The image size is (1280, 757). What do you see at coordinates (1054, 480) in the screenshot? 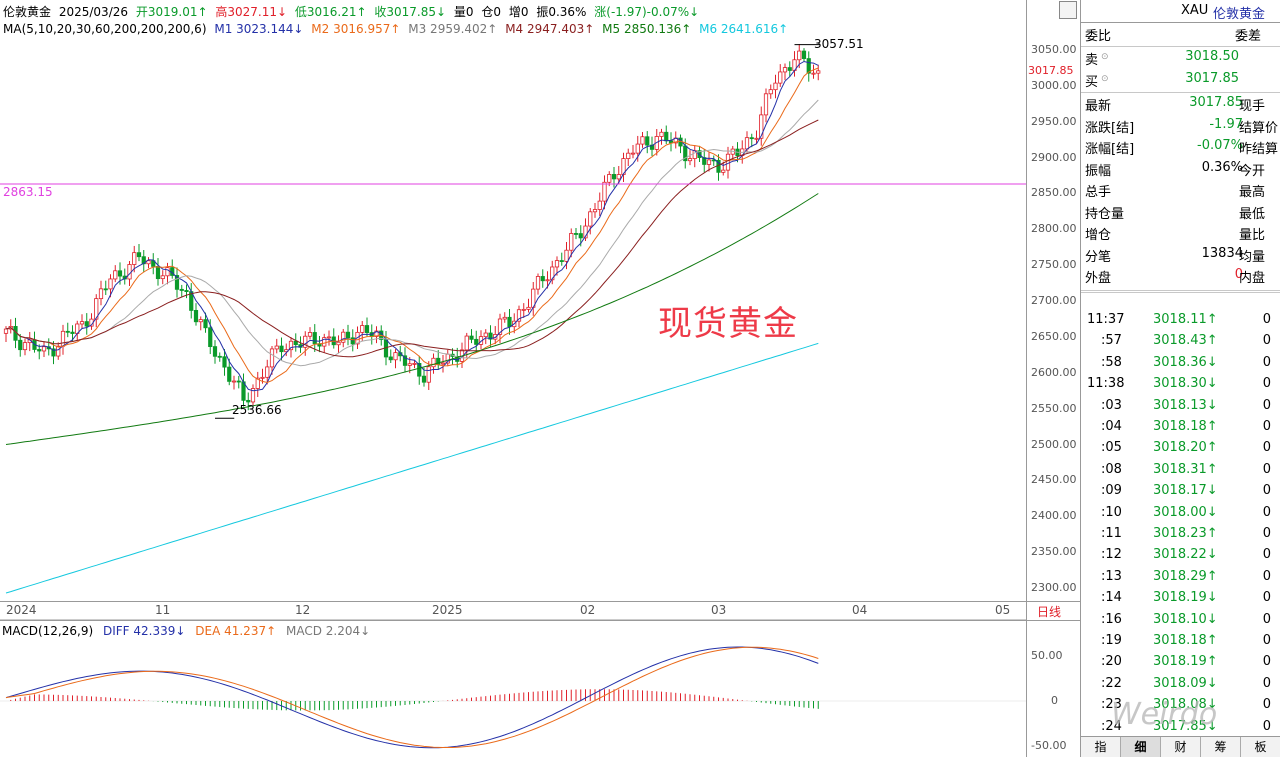
I see `price-tick: 2450.00` at bounding box center [1054, 480].